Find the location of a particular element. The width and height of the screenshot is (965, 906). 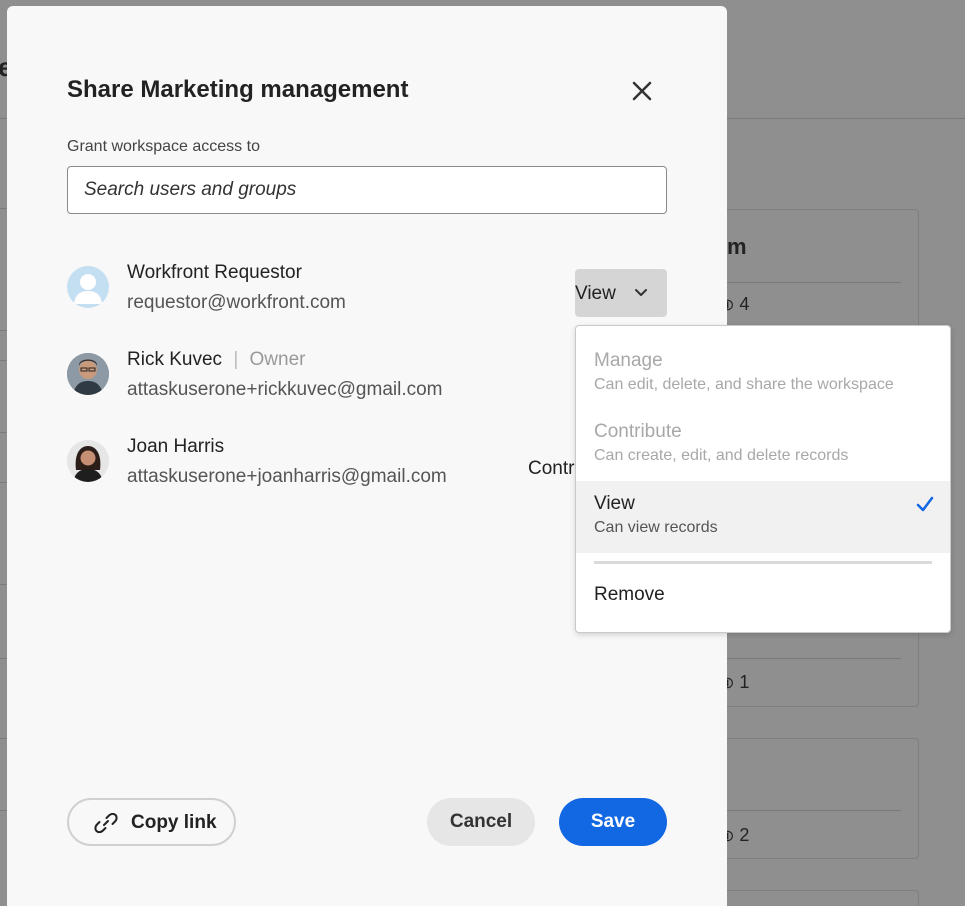

copy-link-label: Copy link is located at coordinates (174, 822).